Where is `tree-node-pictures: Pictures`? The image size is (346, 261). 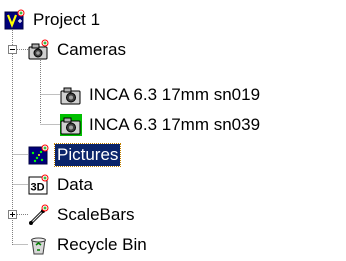
tree-node-pictures: Pictures is located at coordinates (75, 155).